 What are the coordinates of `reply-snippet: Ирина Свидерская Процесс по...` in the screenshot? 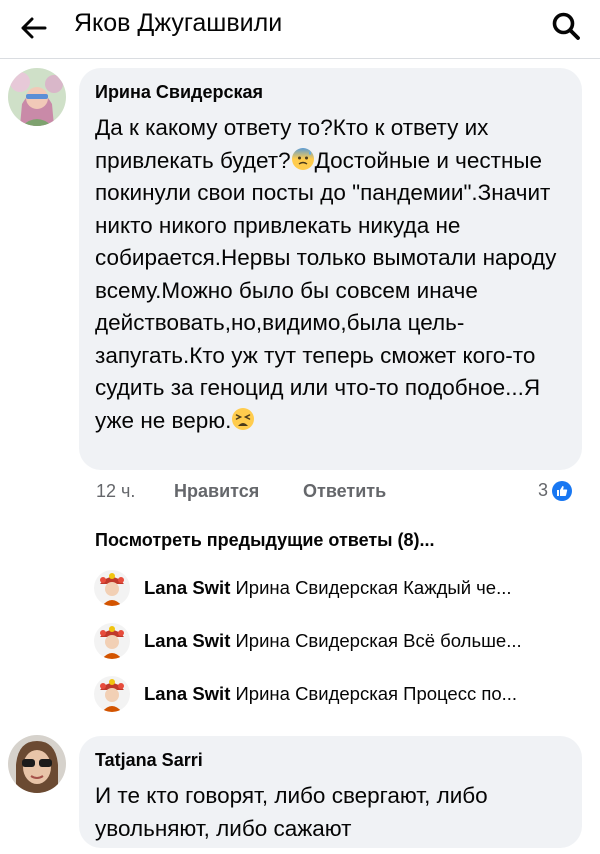 It's located at (376, 693).